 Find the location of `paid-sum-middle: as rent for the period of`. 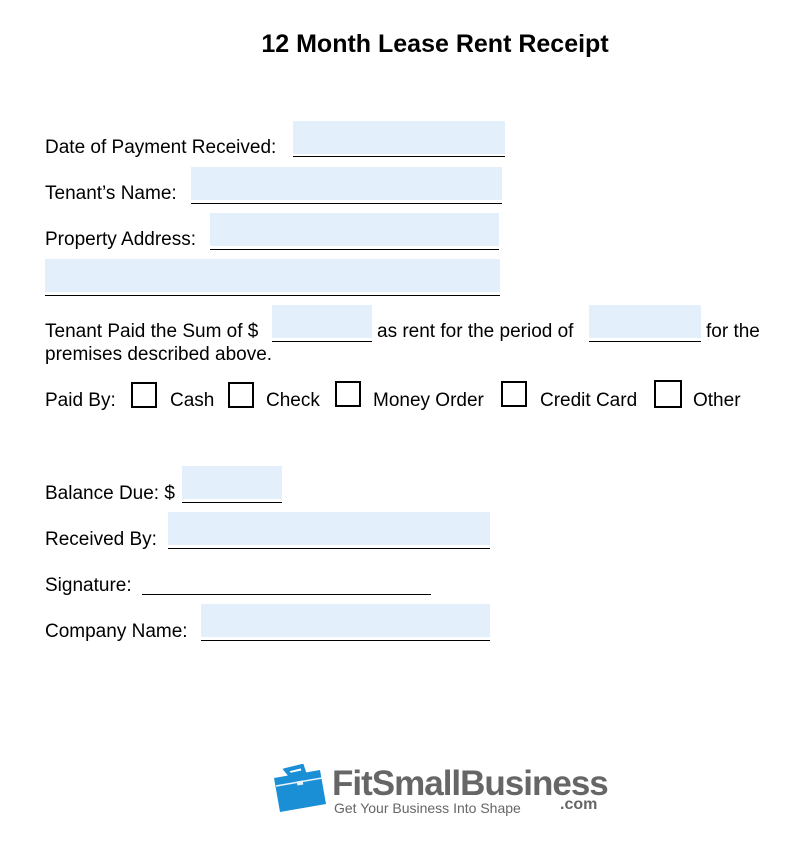

paid-sum-middle: as rent for the period of is located at coordinates (475, 331).